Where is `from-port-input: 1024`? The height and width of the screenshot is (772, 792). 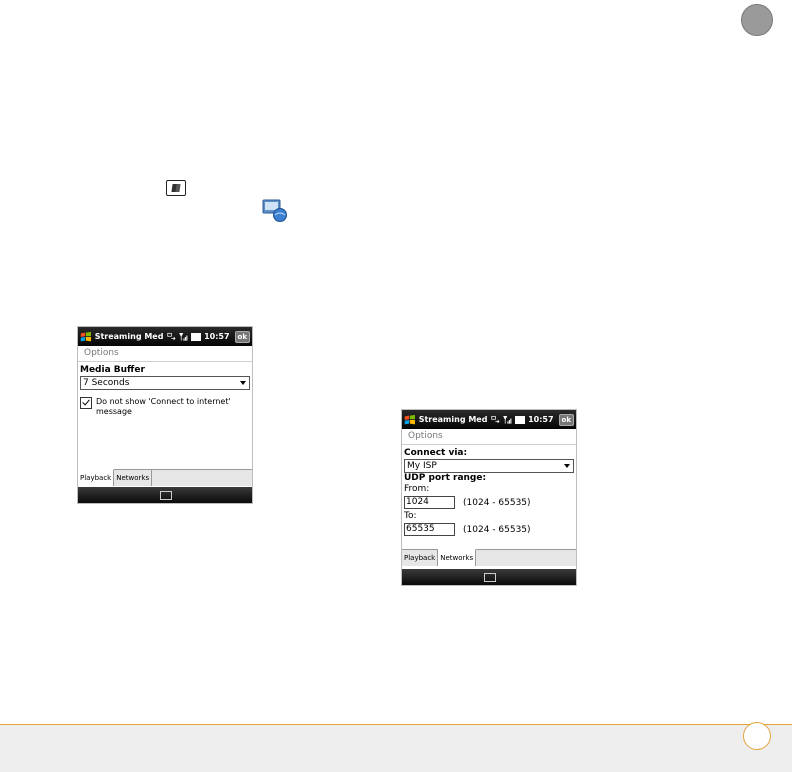
from-port-input: 1024 is located at coordinates (429, 502).